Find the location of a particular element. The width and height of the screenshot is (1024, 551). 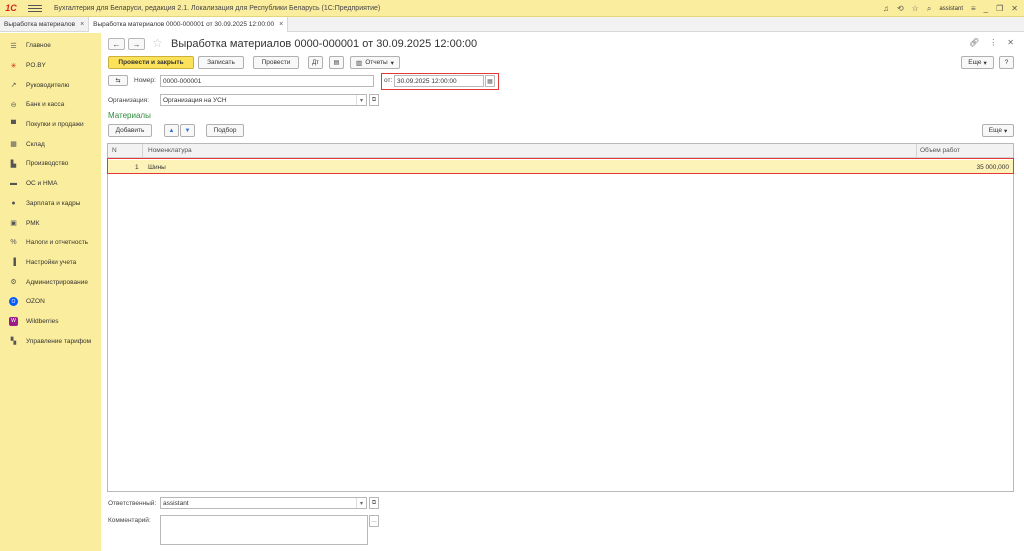

organization-field: Организация на УСН ▾ is located at coordinates (263, 100).